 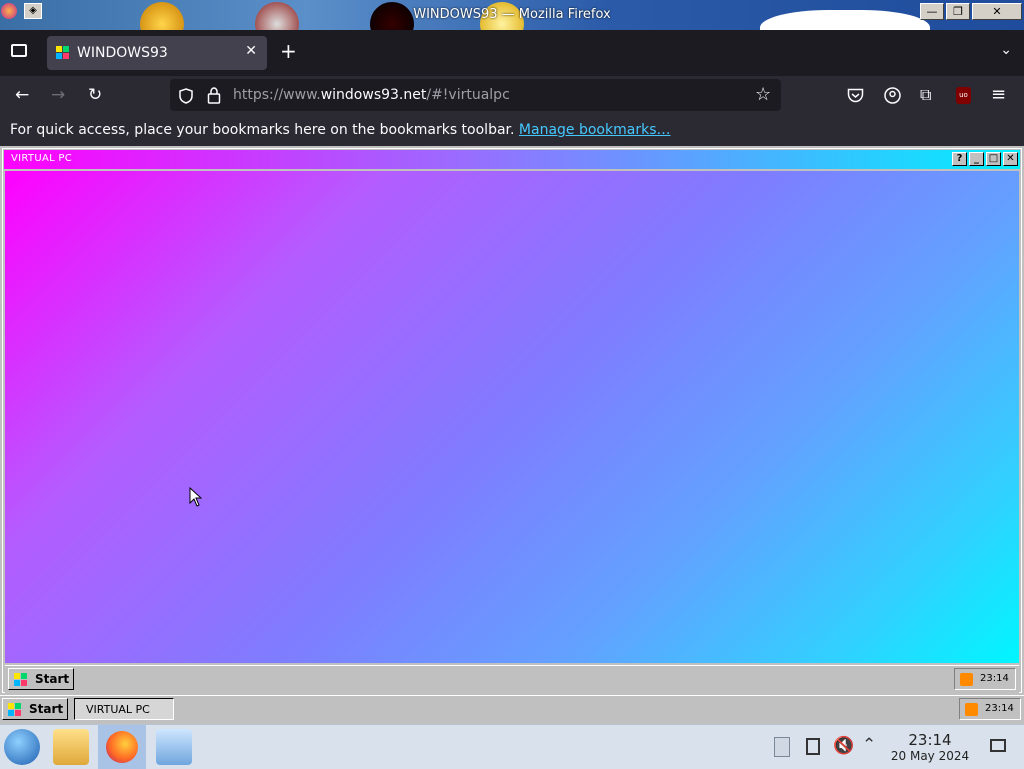 What do you see at coordinates (998, 94) in the screenshot?
I see `menu-icon: ≡` at bounding box center [998, 94].